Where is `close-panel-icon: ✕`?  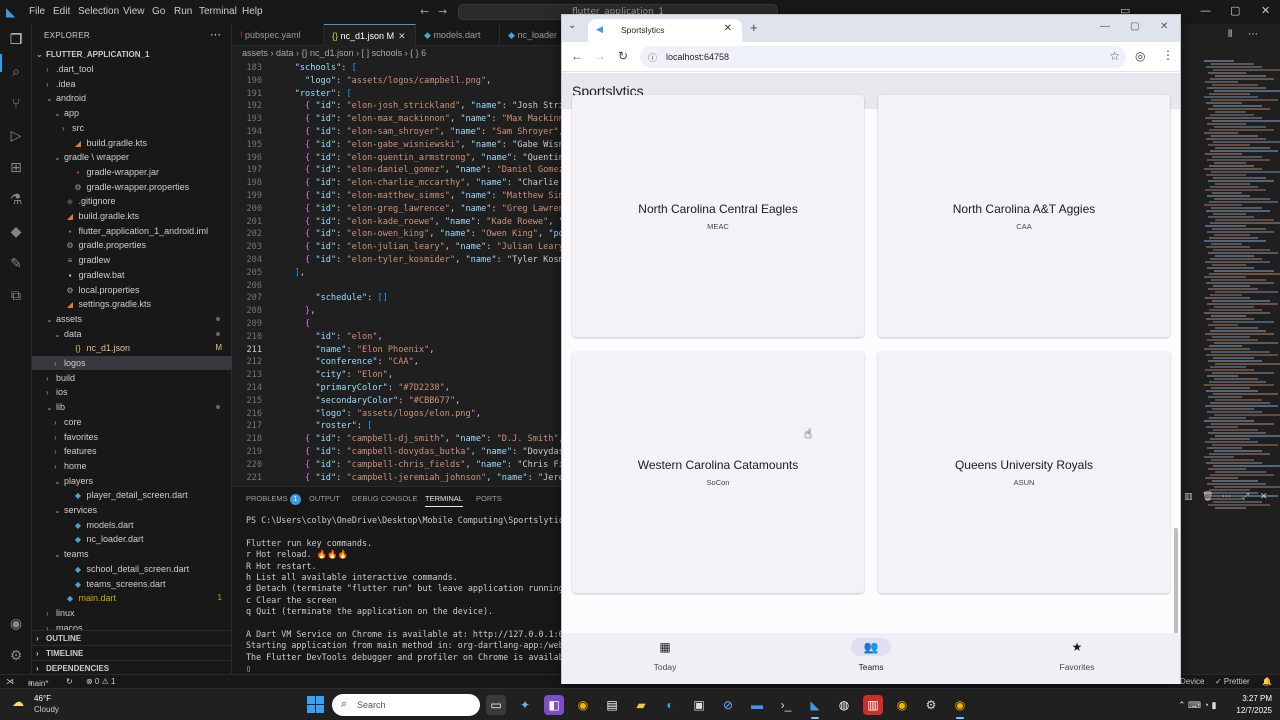
close-panel-icon: ✕ is located at coordinates (1264, 497).